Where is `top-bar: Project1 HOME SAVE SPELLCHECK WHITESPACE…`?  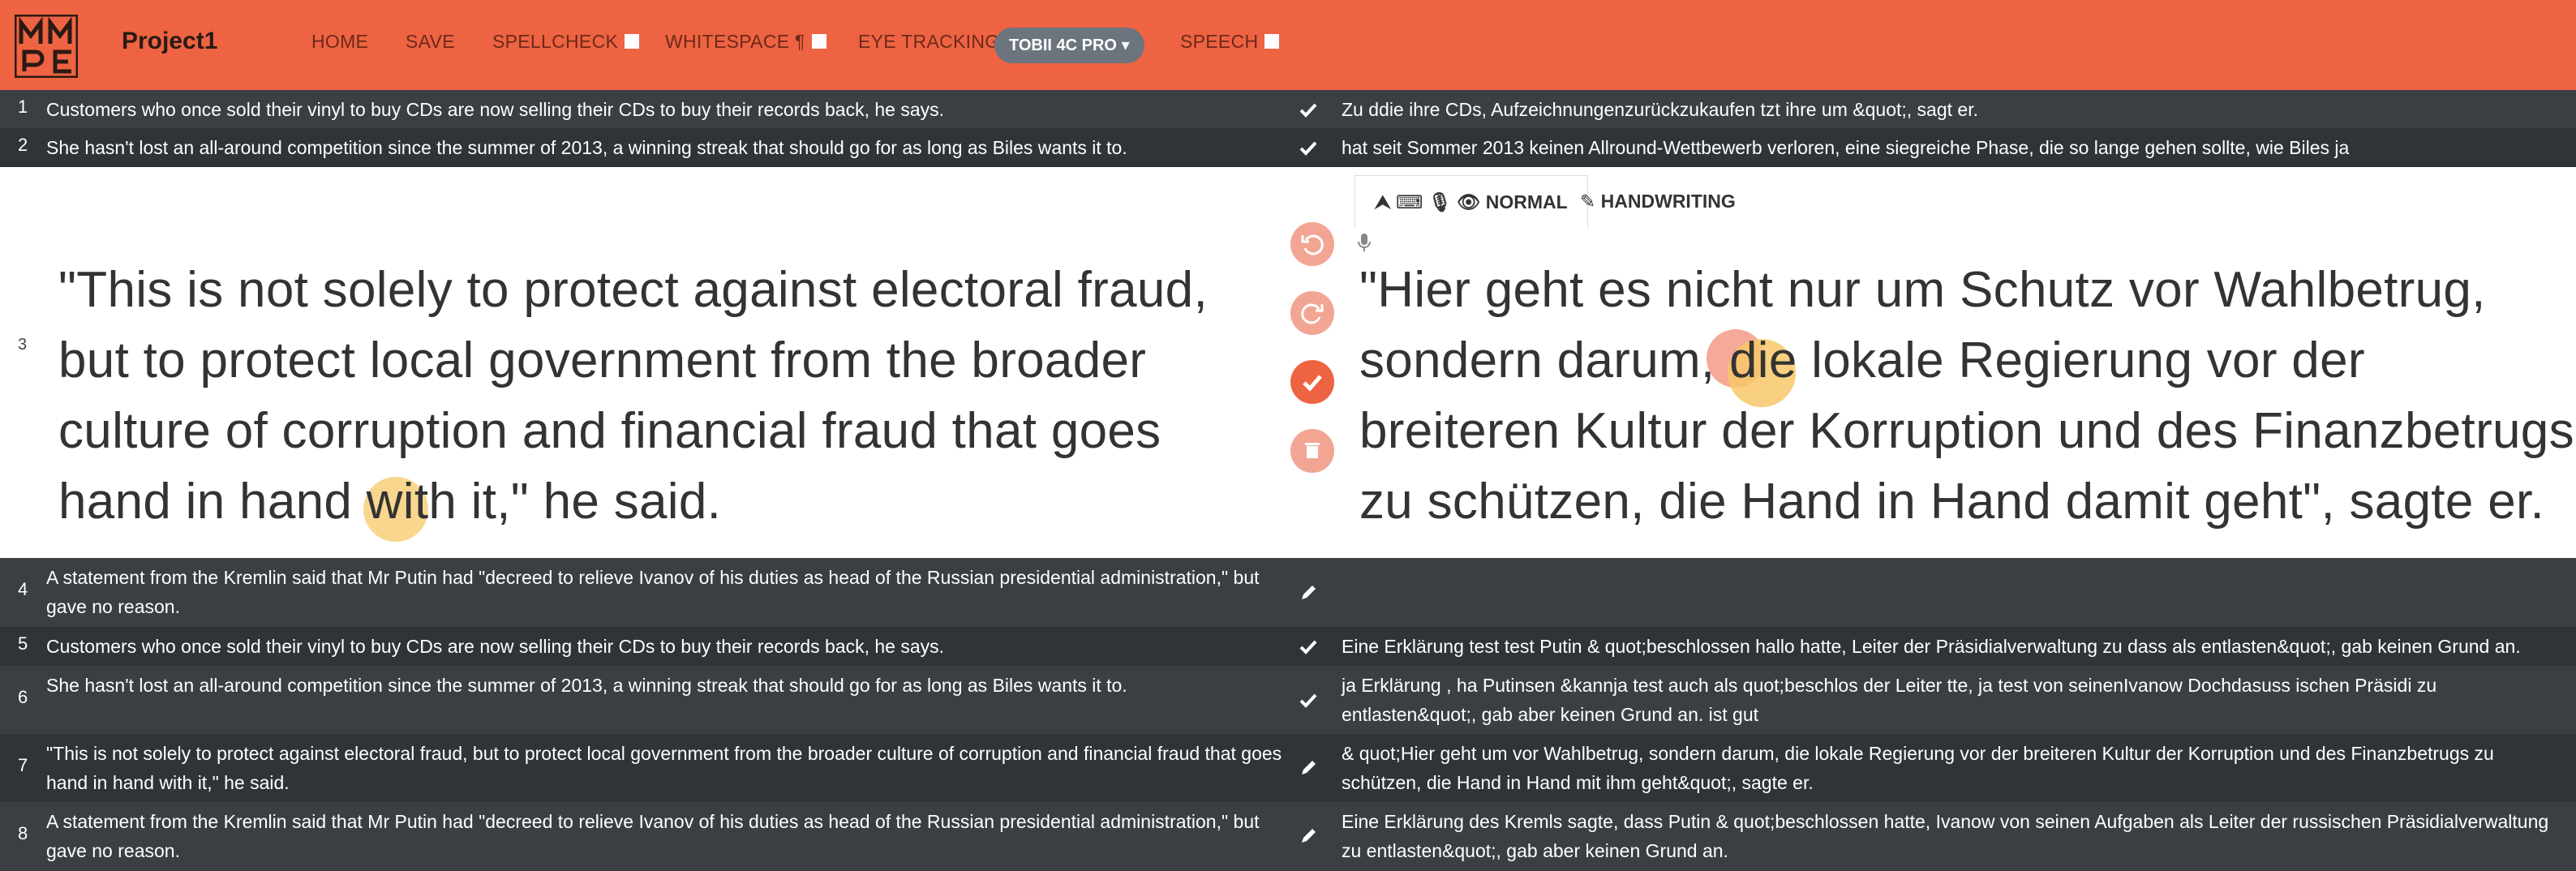
top-bar: Project1 HOME SAVE SPELLCHECK WHITESPACE… is located at coordinates (1288, 45).